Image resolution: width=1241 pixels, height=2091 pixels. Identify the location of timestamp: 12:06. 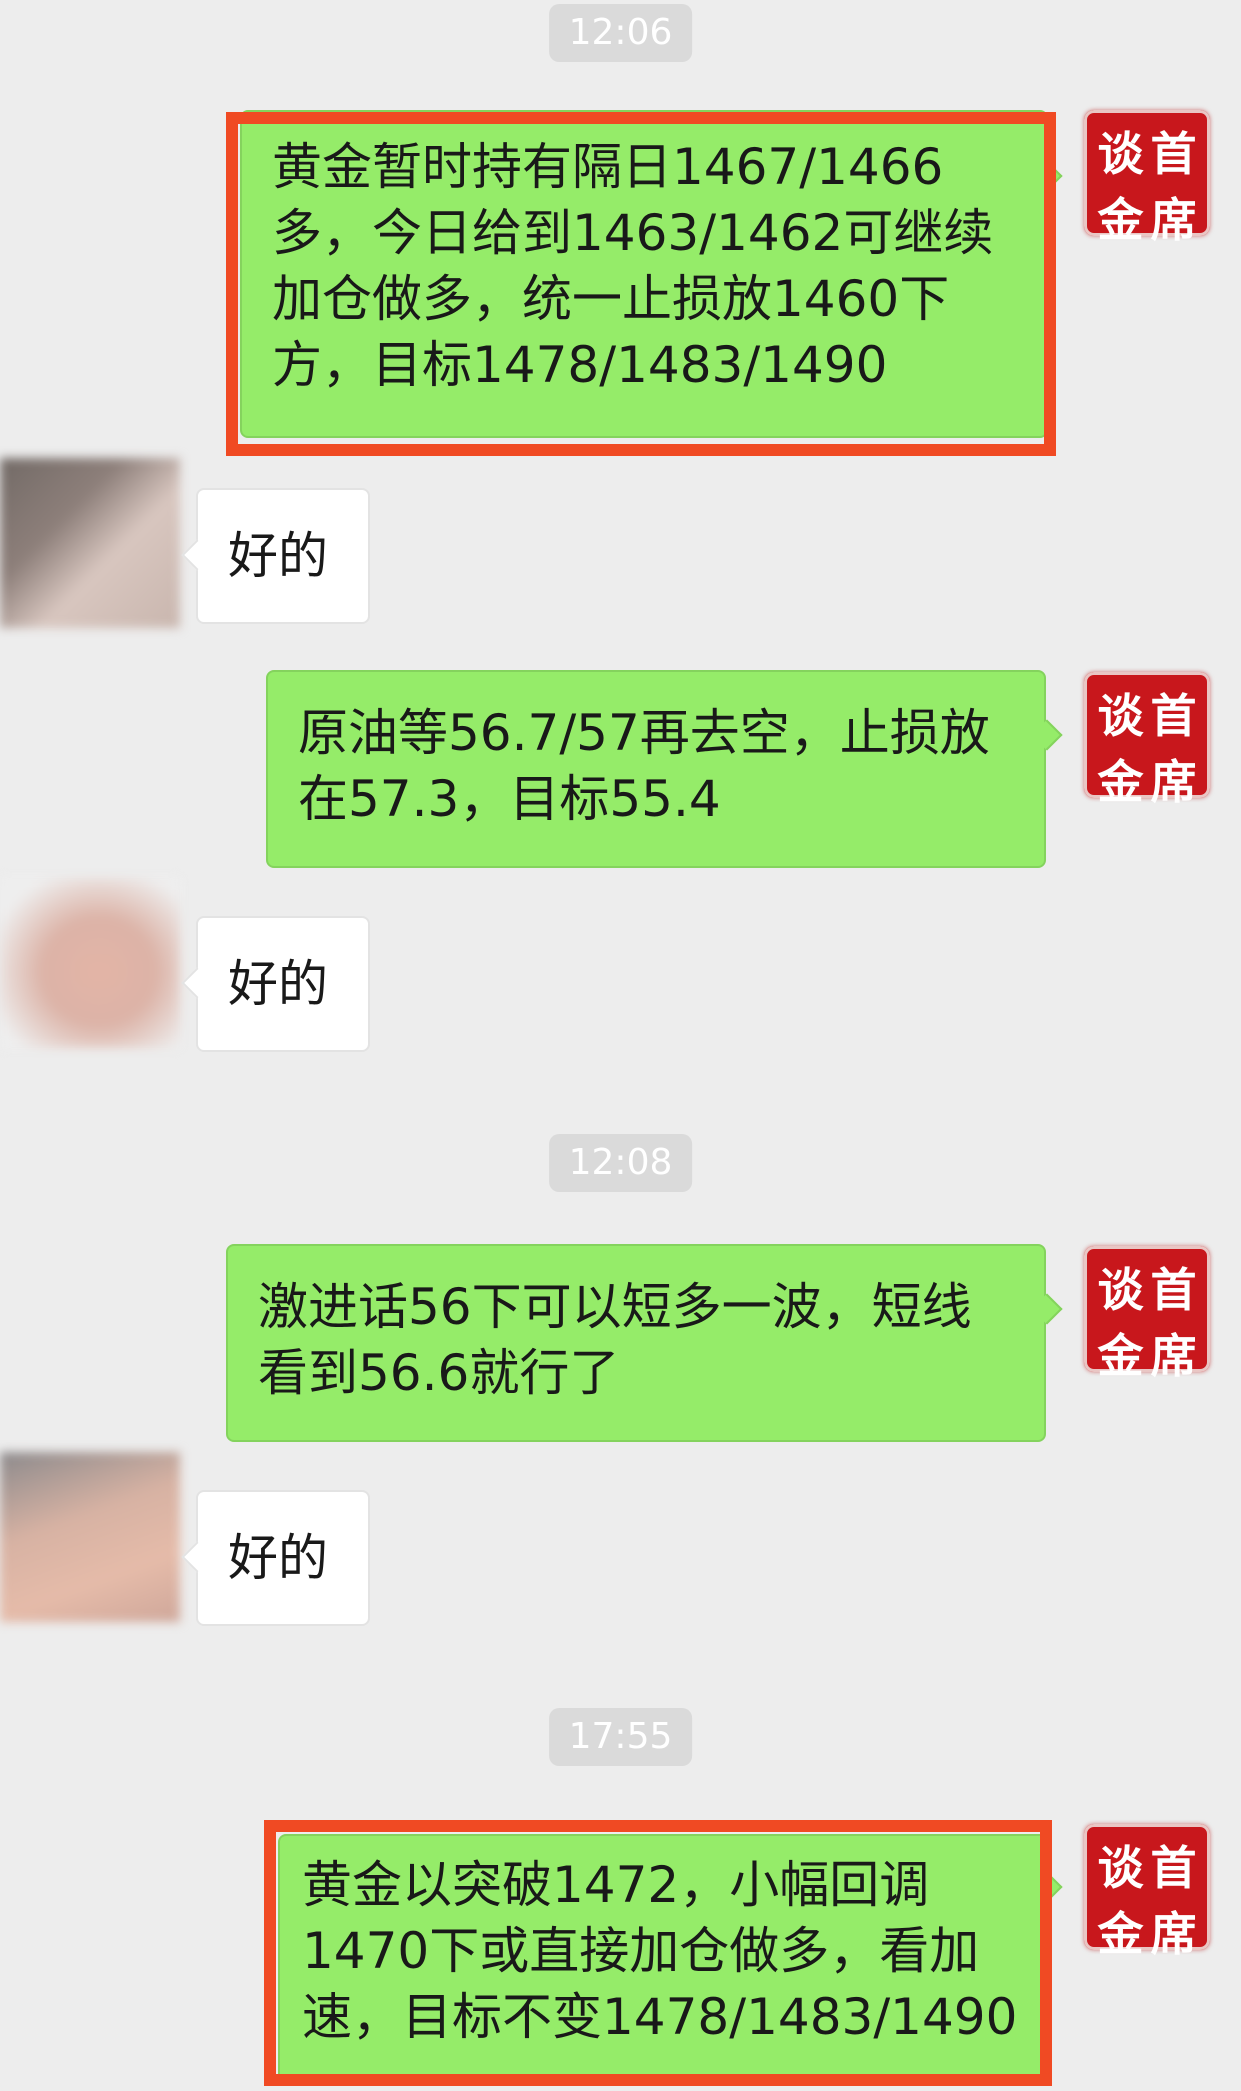
(620, 33).